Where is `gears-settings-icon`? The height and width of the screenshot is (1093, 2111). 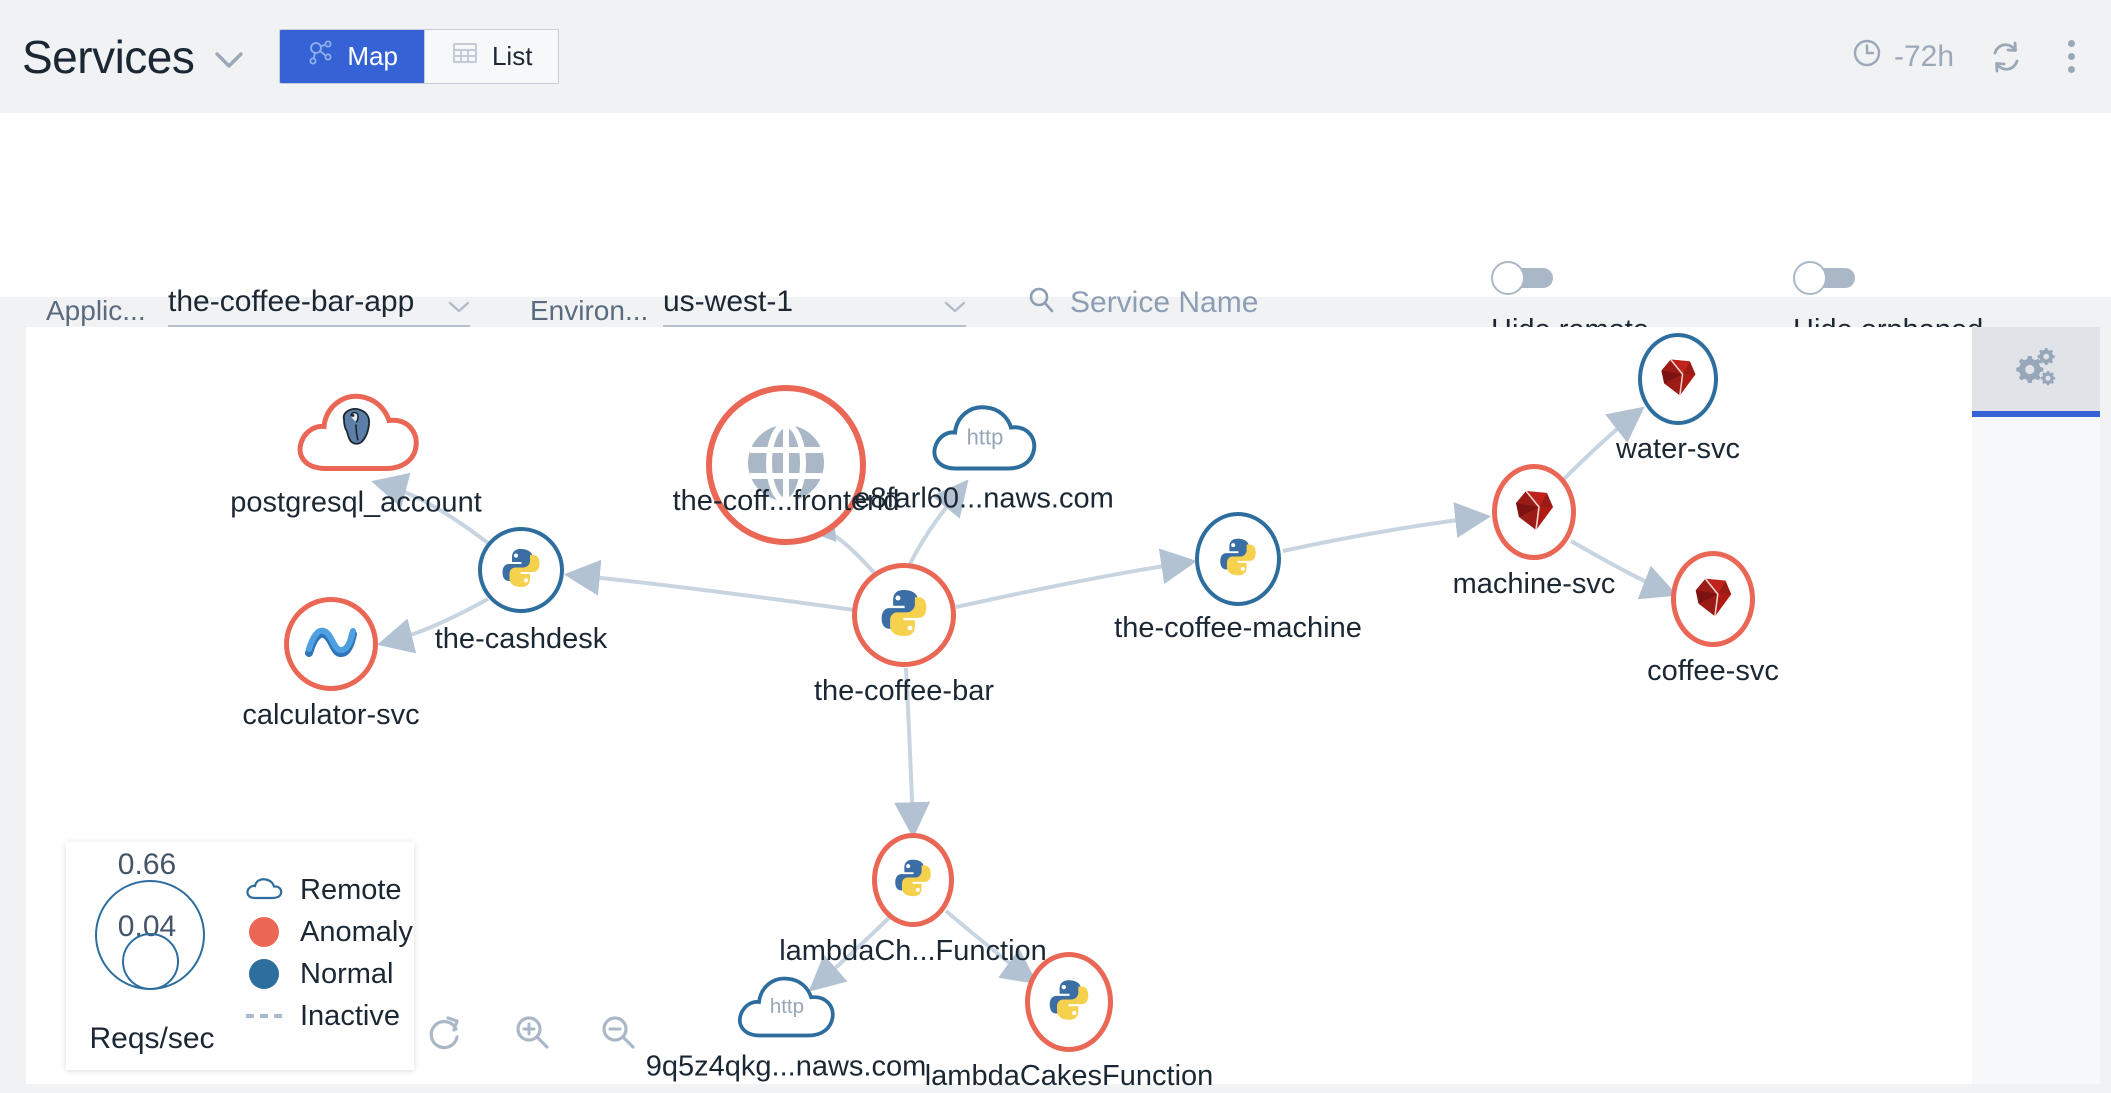 gears-settings-icon is located at coordinates (2036, 369).